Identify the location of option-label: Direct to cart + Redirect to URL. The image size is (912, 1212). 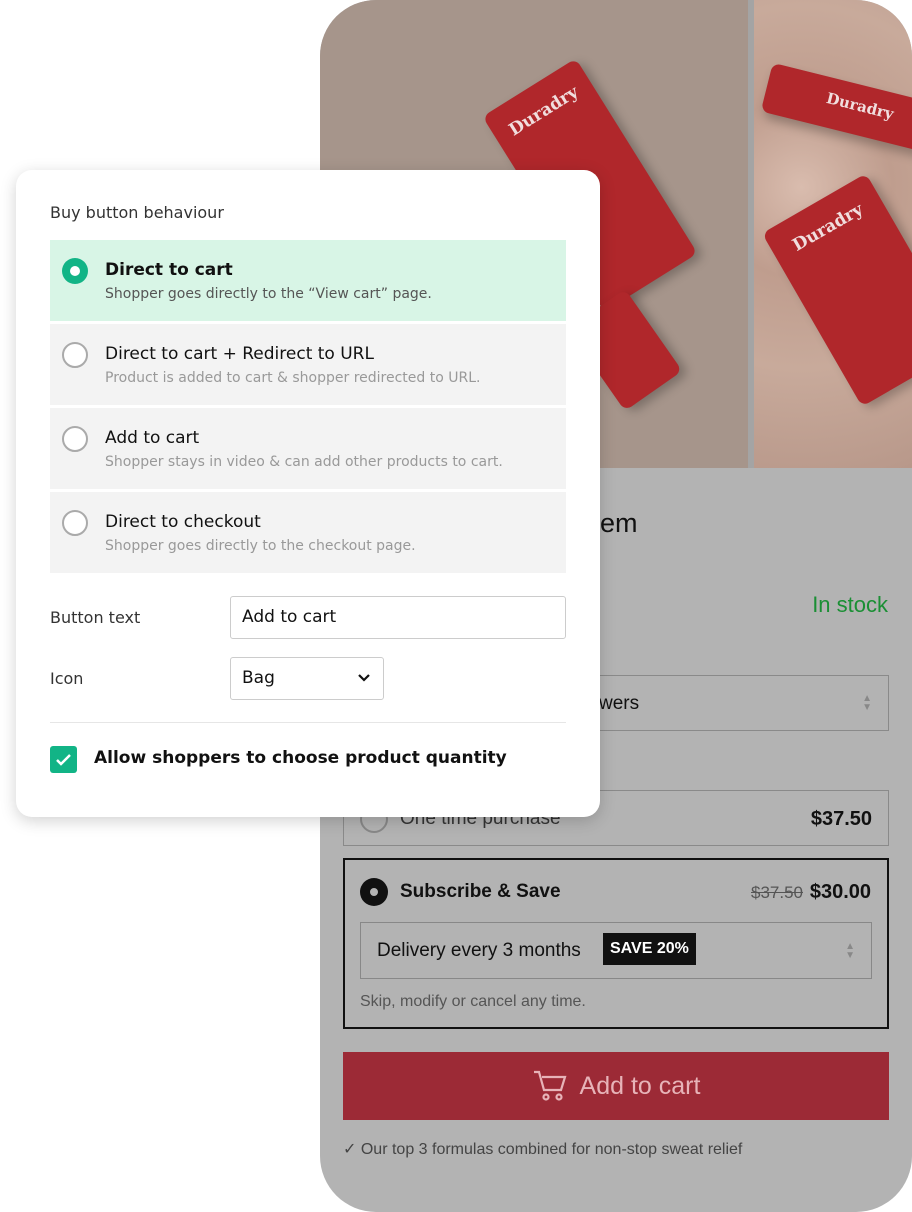
(239, 354).